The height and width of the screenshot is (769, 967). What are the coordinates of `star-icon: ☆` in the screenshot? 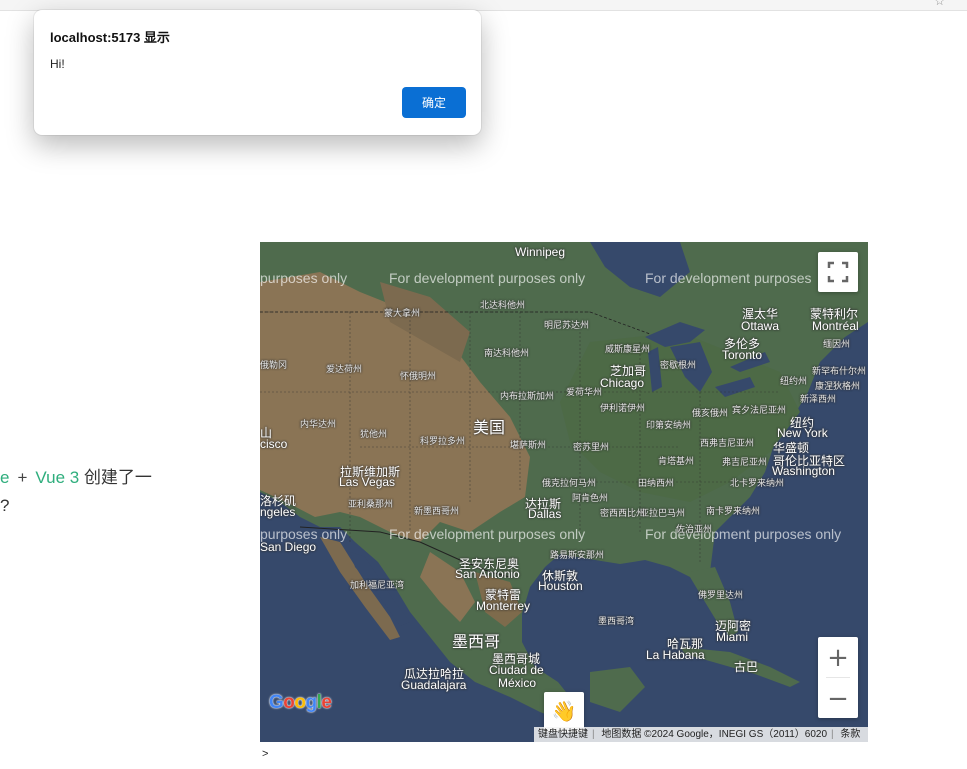 It's located at (939, 4).